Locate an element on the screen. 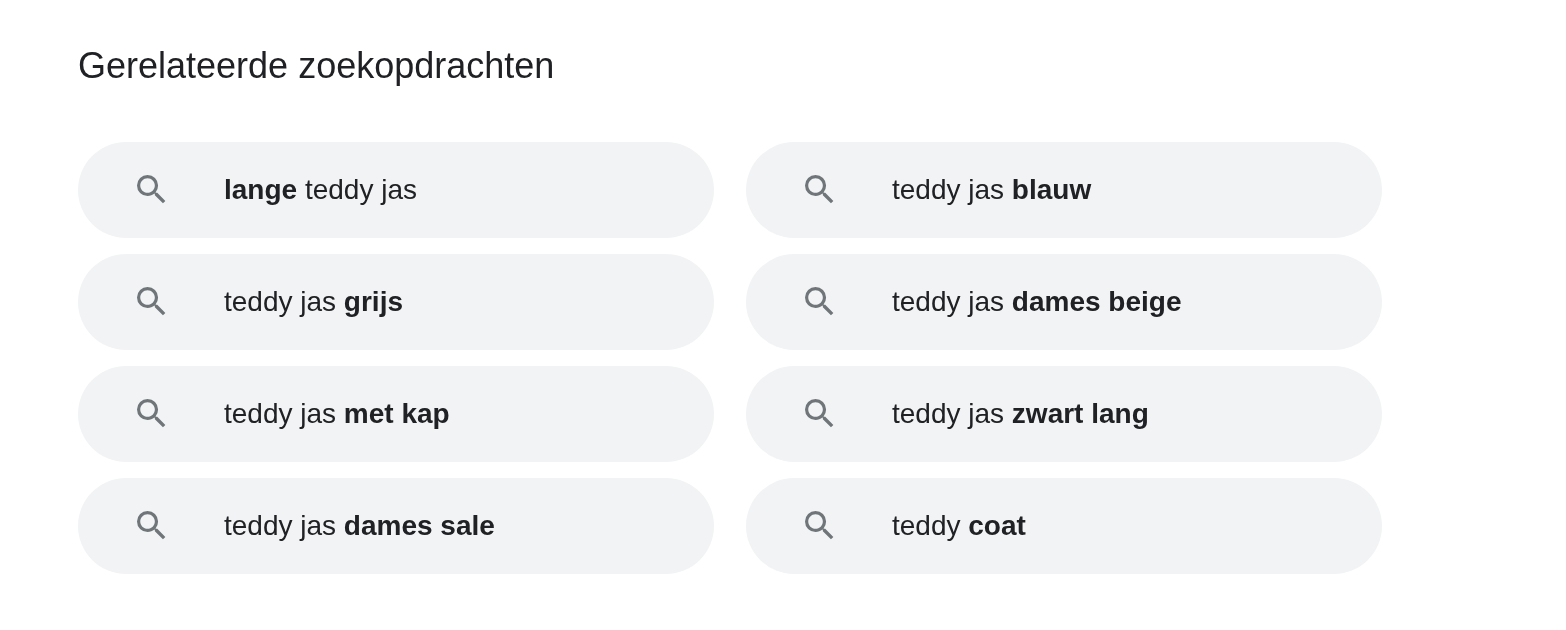  related-search-link: teddy jas dames beige is located at coordinates (1064, 302).